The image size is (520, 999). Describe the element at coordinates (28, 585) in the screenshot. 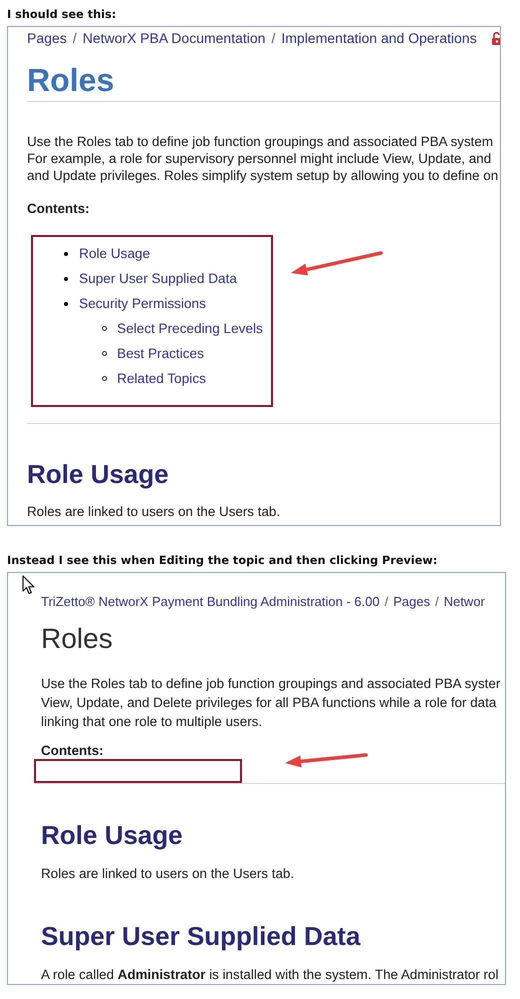

I see `mouse-pointer-icon` at that location.